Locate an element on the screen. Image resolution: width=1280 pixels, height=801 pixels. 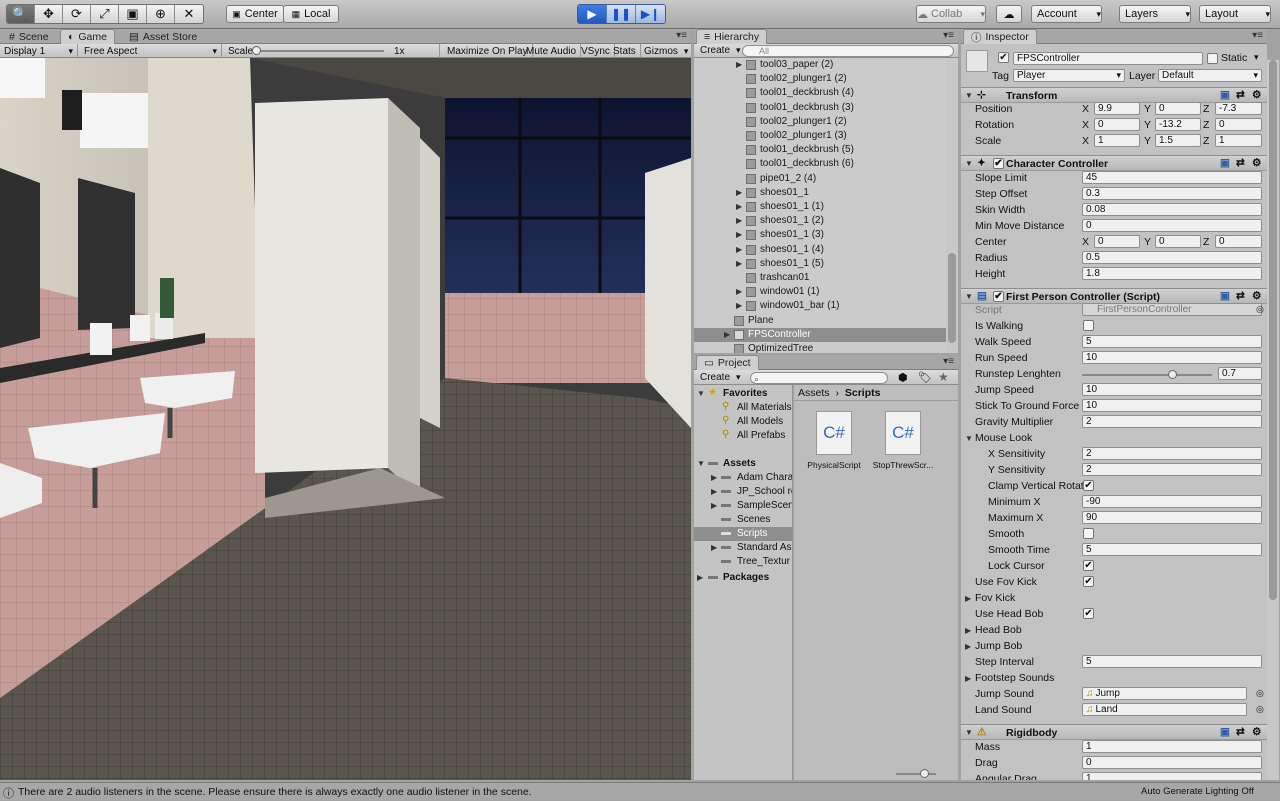
breadcrumb-scripts: Scripts is located at coordinates (863, 393).